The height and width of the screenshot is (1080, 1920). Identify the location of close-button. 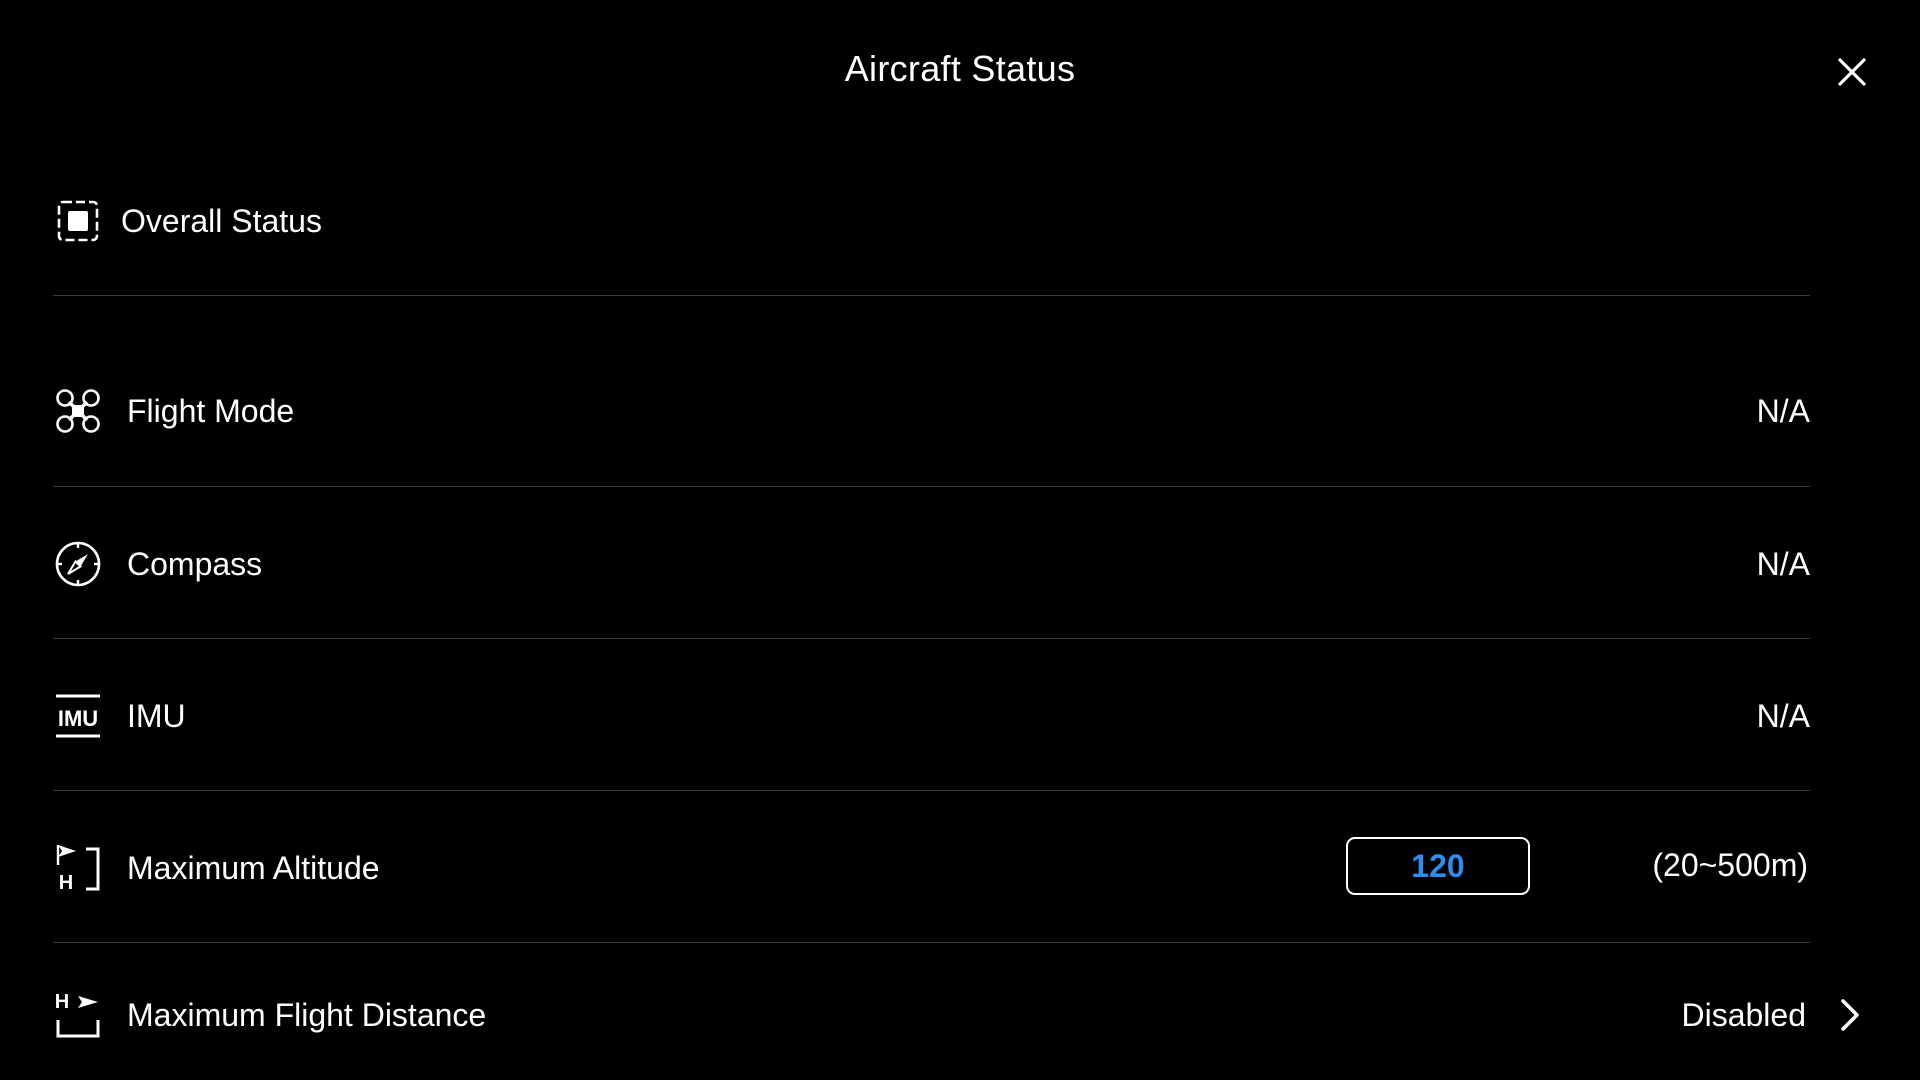
(1852, 72).